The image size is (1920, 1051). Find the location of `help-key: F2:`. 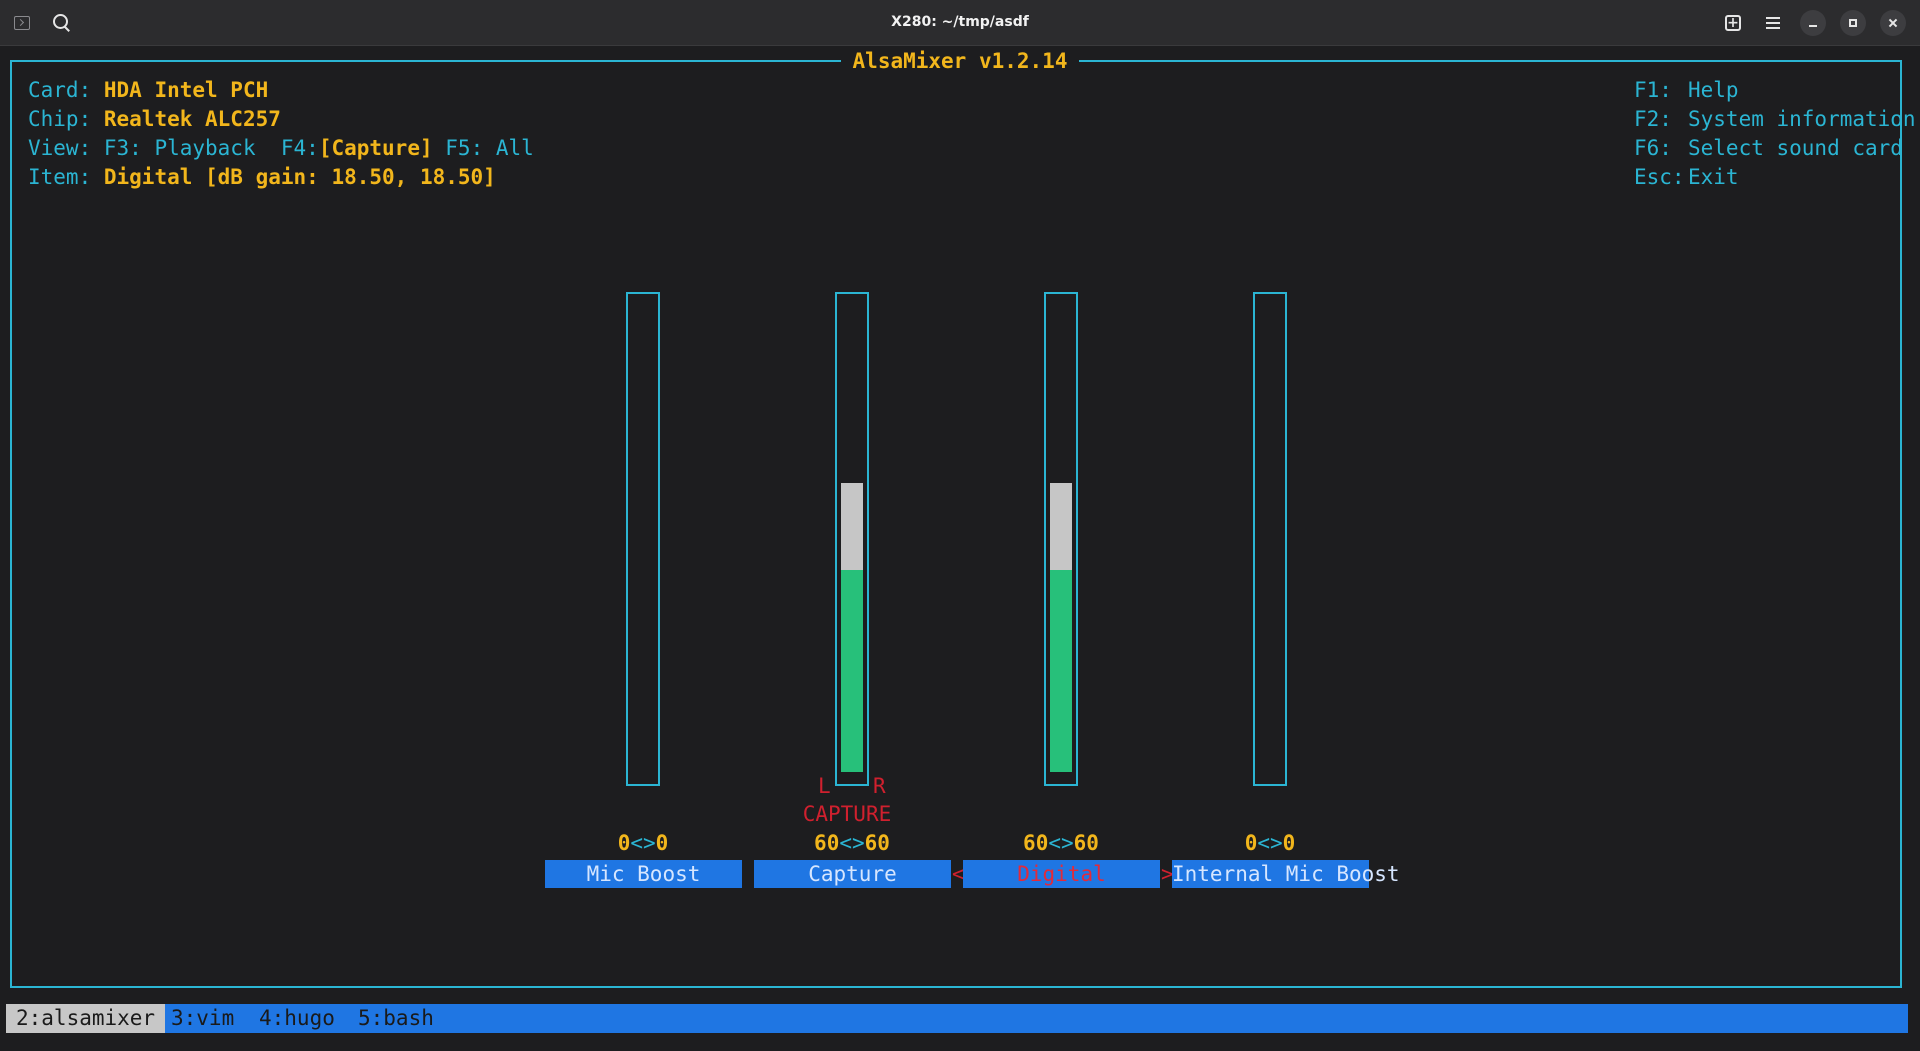

help-key: F2: is located at coordinates (1653, 119).